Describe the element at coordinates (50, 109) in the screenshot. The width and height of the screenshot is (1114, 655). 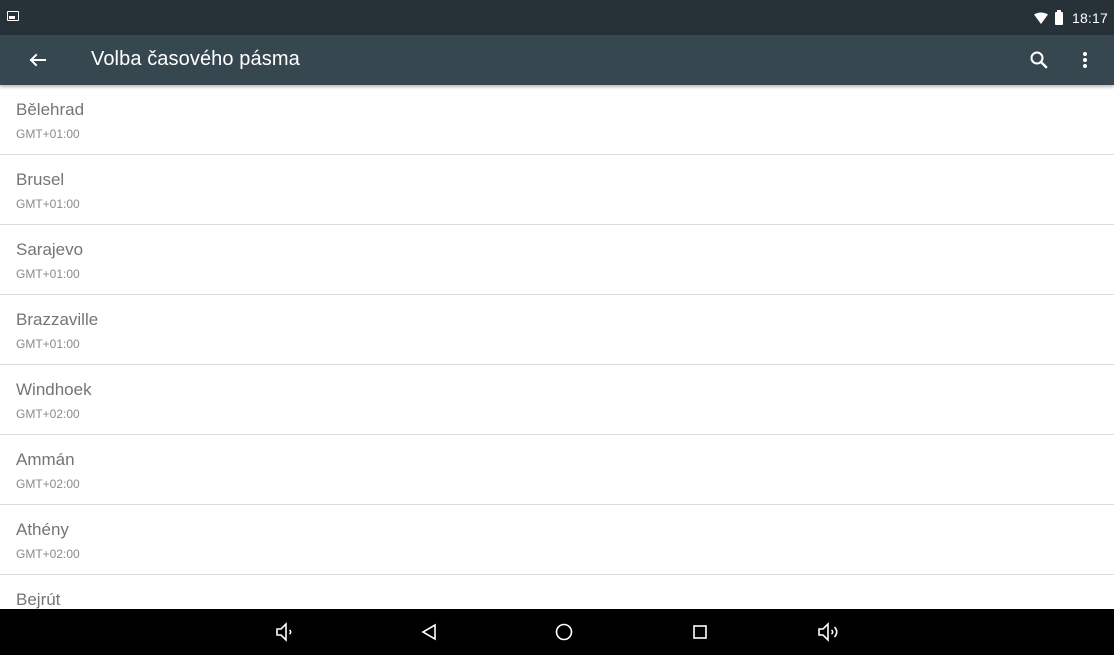
I see `timezone-name: Bělehrad` at that location.